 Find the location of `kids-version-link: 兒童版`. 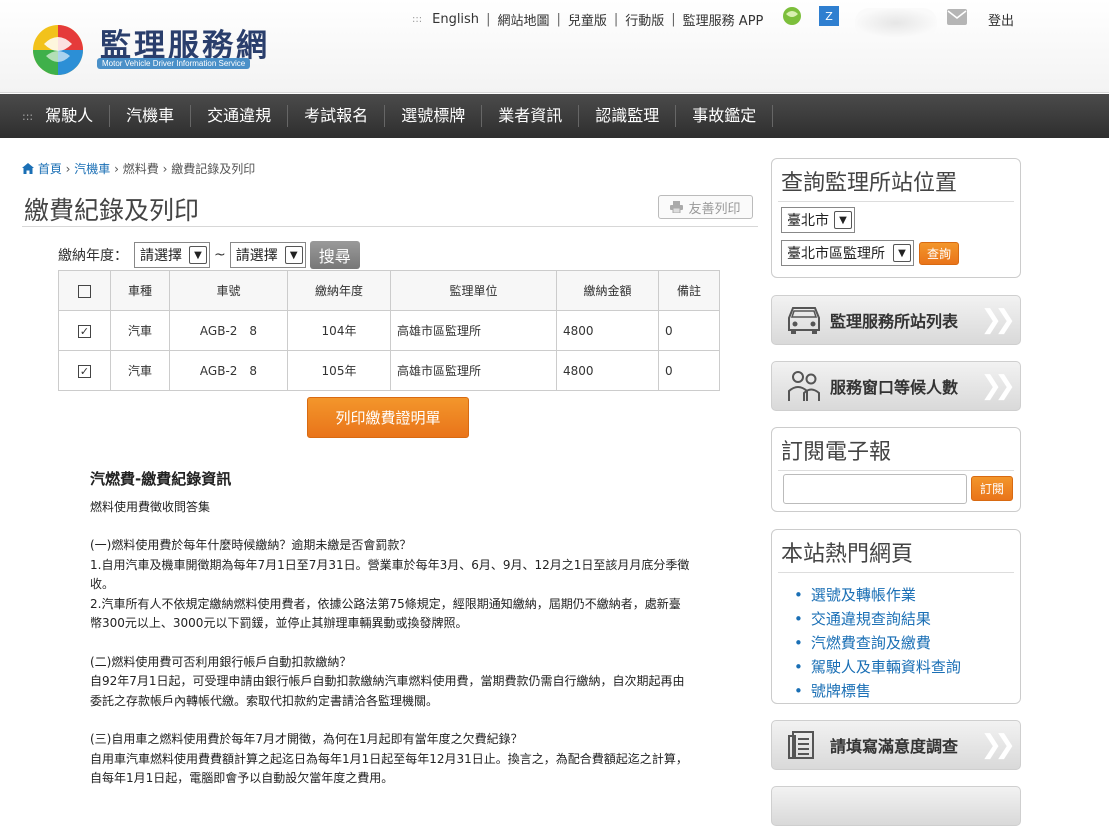

kids-version-link: 兒童版 is located at coordinates (587, 19).